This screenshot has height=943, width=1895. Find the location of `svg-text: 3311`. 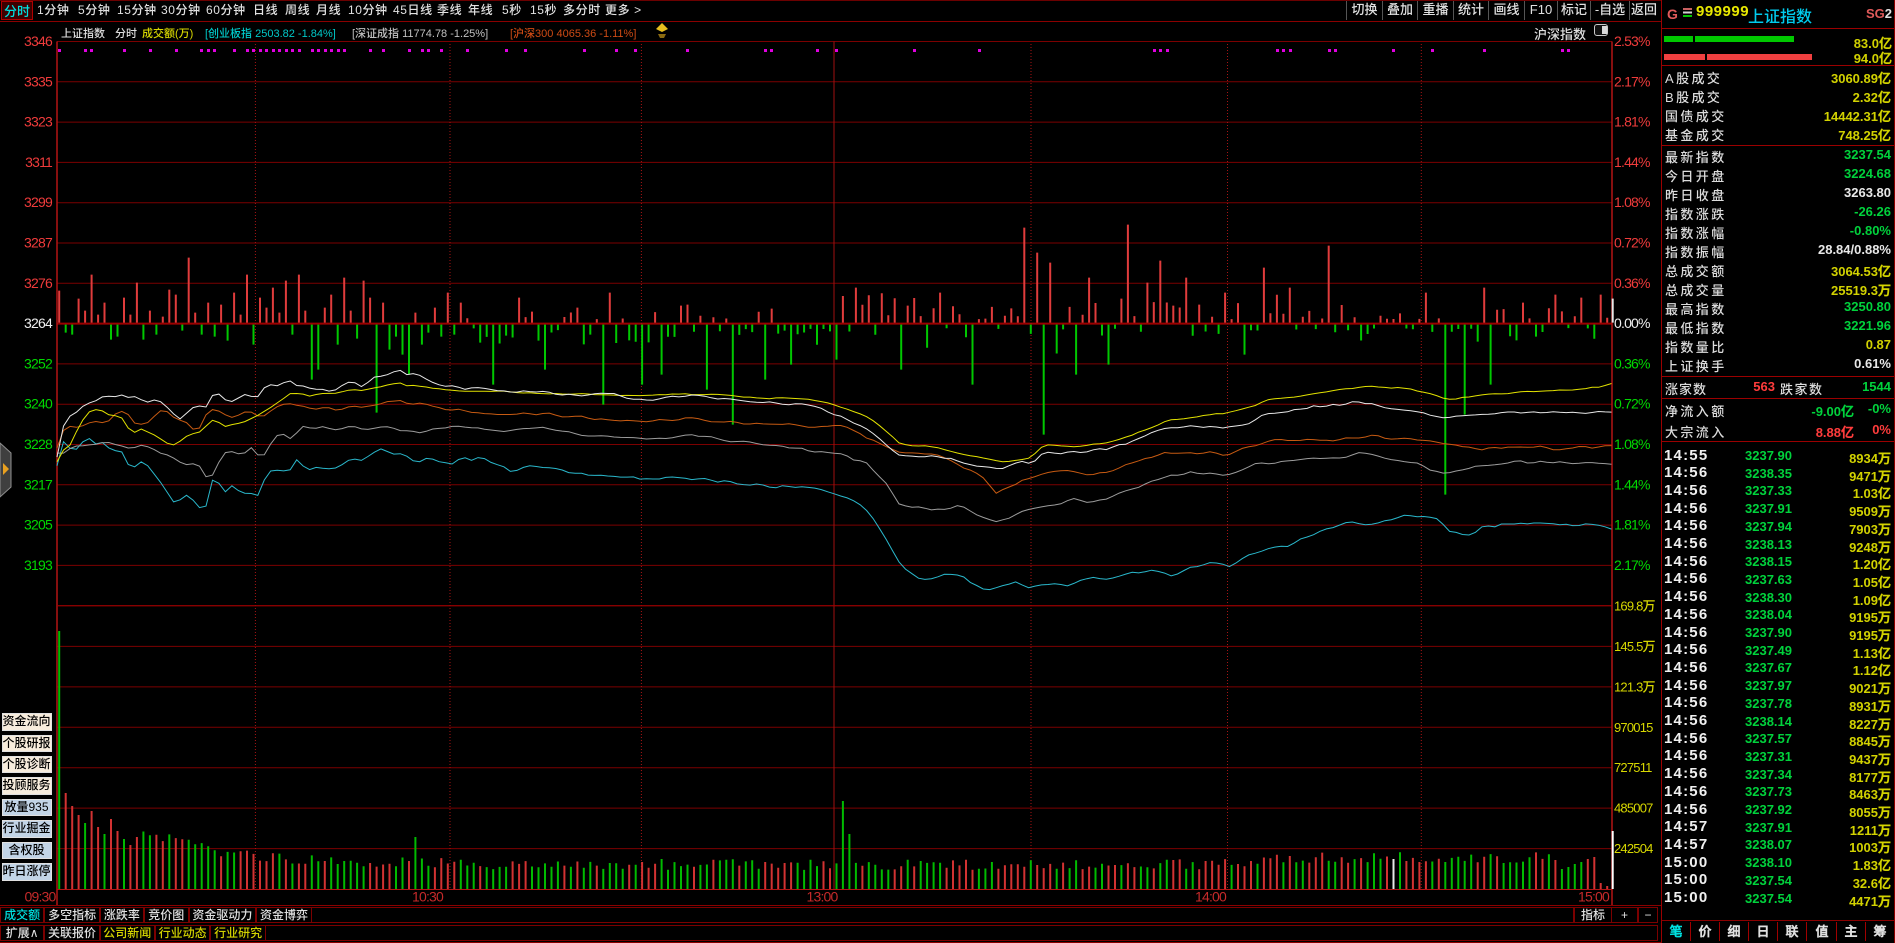

svg-text: 3311 is located at coordinates (39, 162).